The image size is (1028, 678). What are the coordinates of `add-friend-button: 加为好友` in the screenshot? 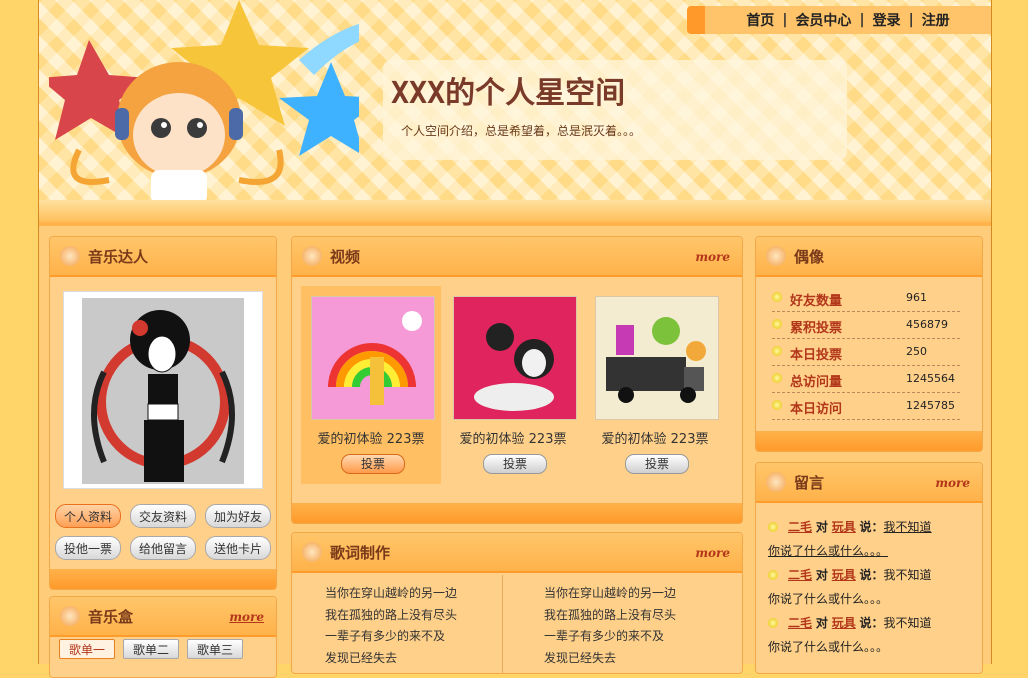 It's located at (238, 516).